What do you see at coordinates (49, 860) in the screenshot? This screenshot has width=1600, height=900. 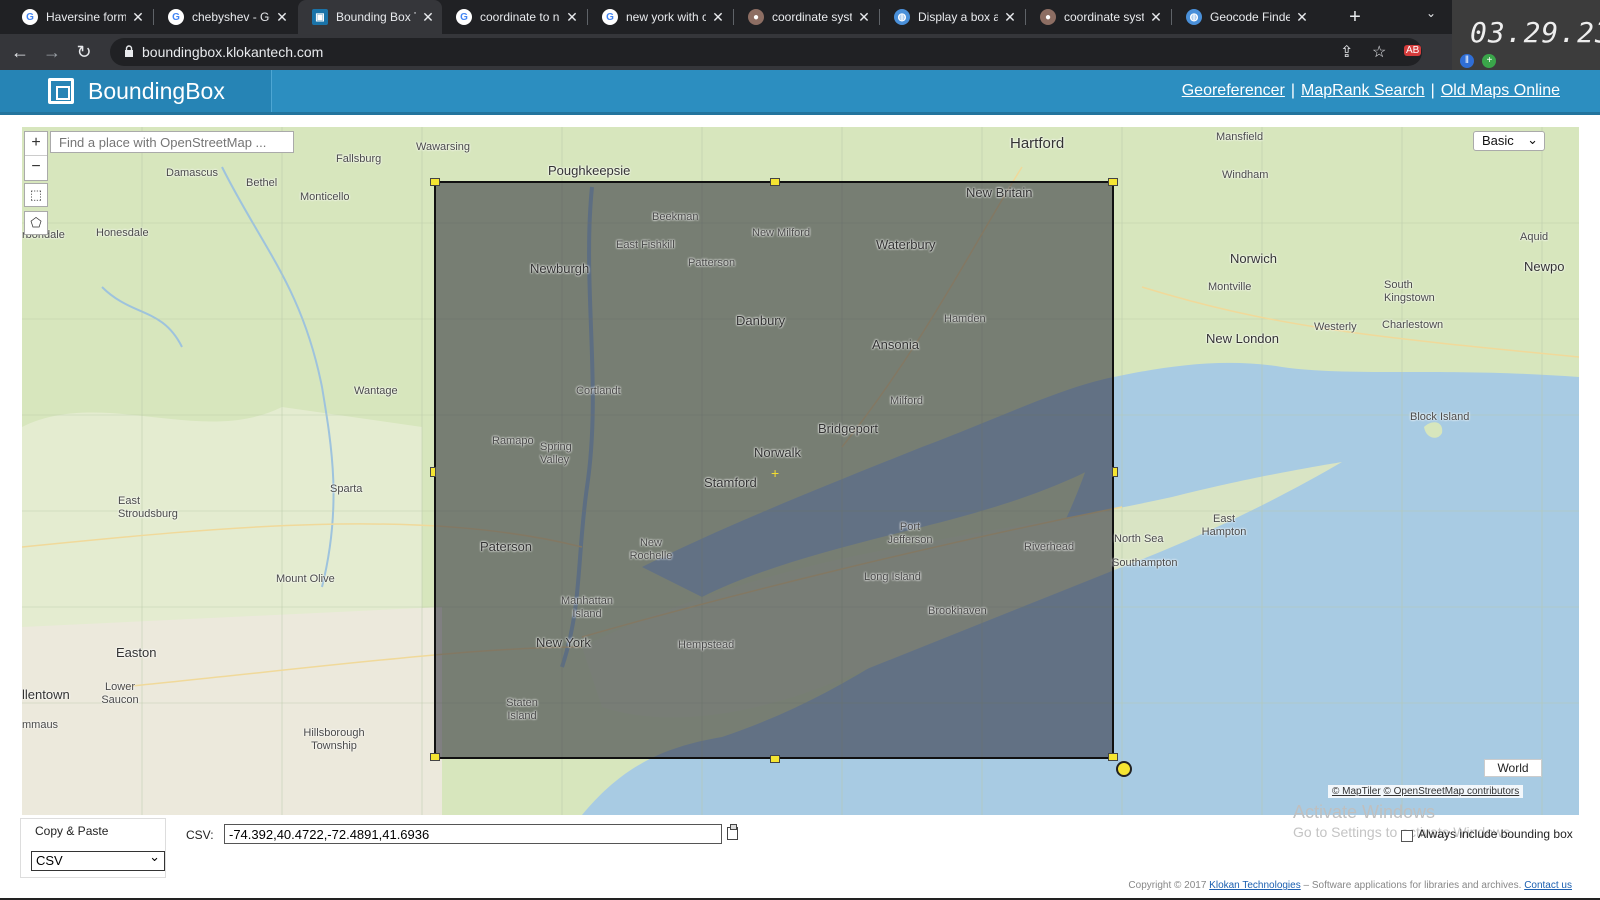 I see `format-select-value: CSV` at bounding box center [49, 860].